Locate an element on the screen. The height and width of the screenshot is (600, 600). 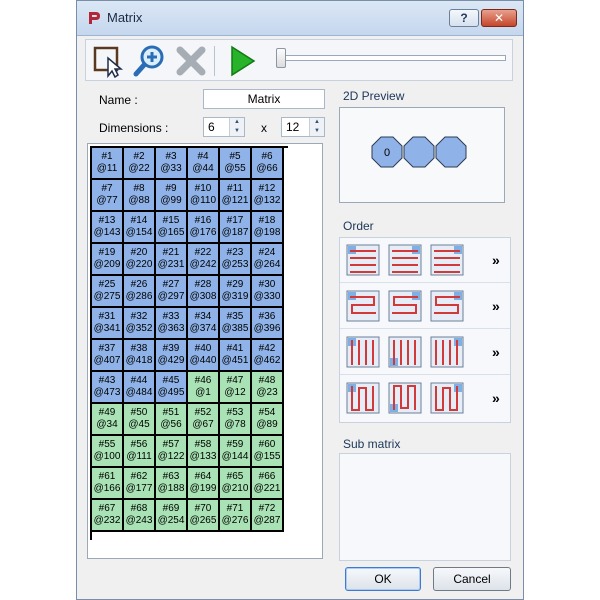
matrix-cell: #34 @374 is located at coordinates (204, 324).